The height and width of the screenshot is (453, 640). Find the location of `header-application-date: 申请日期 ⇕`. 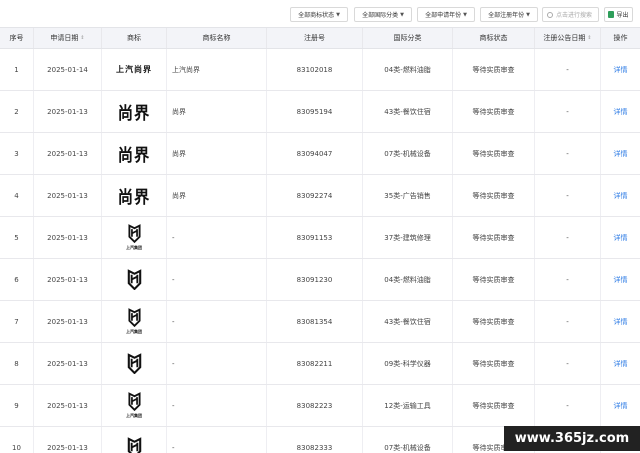

header-application-date: 申请日期 ⇕ is located at coordinates (68, 38).